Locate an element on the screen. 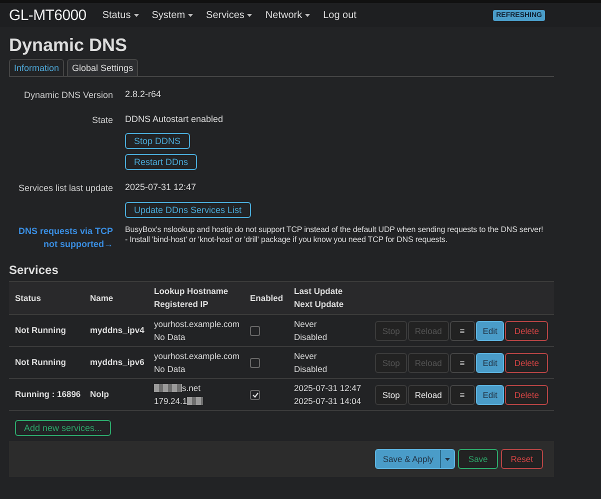 The image size is (601, 499). last-update-cell-text: 2025-07-31 12:47 is located at coordinates (328, 388).